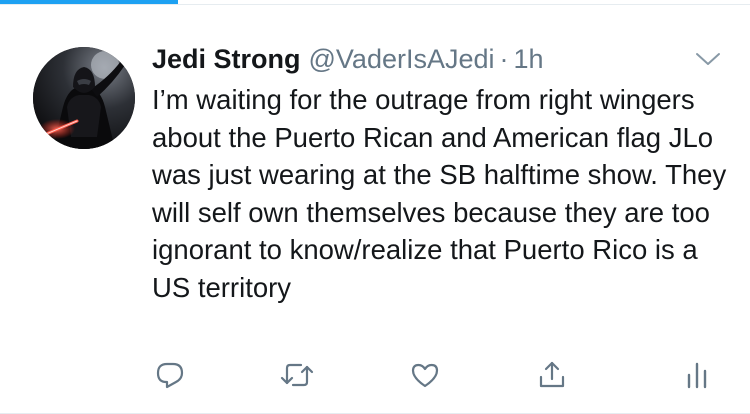 The image size is (750, 414). I want to click on tweet-menu-button, so click(708, 59).